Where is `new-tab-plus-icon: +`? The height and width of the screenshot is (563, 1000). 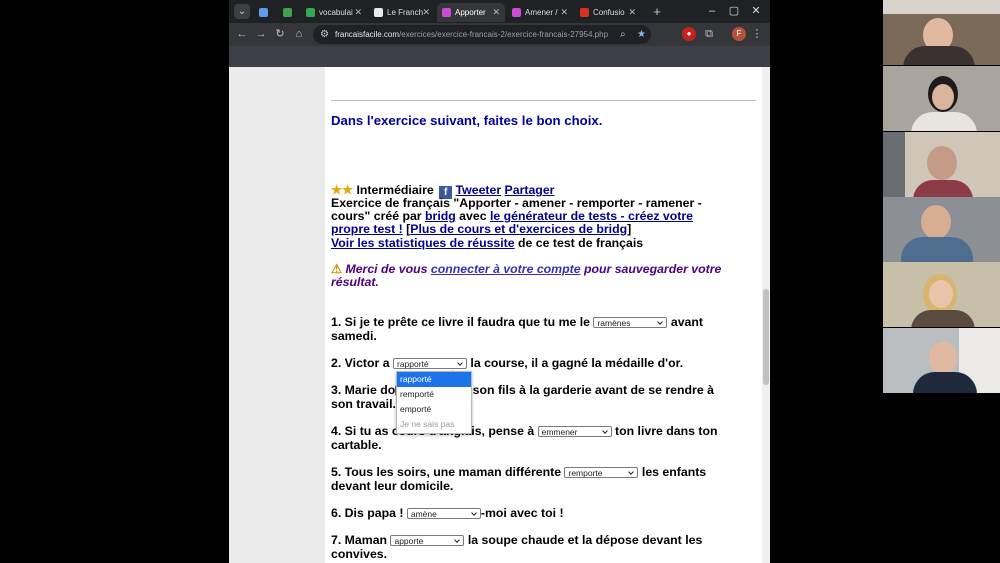 new-tab-plus-icon: + is located at coordinates (657, 11).